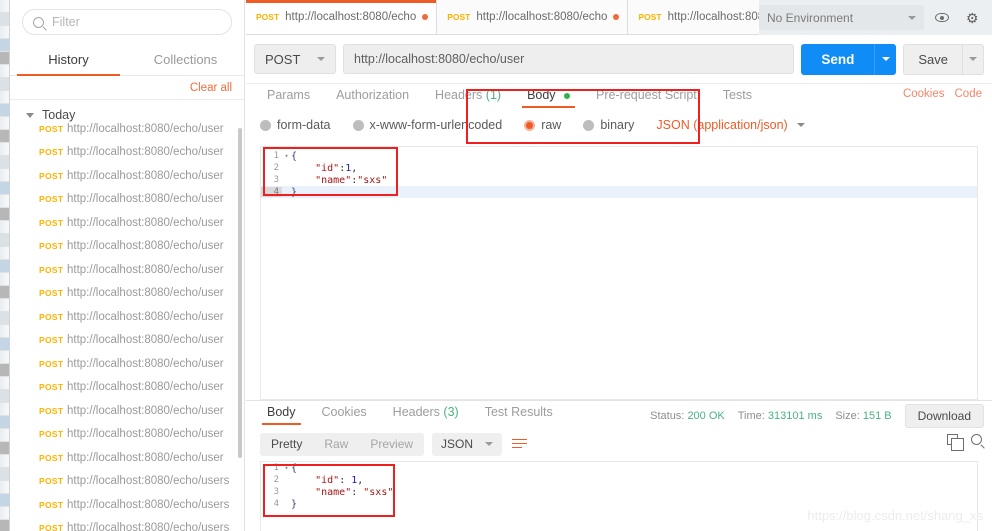 Image resolution: width=992 pixels, height=531 pixels. What do you see at coordinates (841, 17) in the screenshot?
I see `environment-selector: No Environment` at bounding box center [841, 17].